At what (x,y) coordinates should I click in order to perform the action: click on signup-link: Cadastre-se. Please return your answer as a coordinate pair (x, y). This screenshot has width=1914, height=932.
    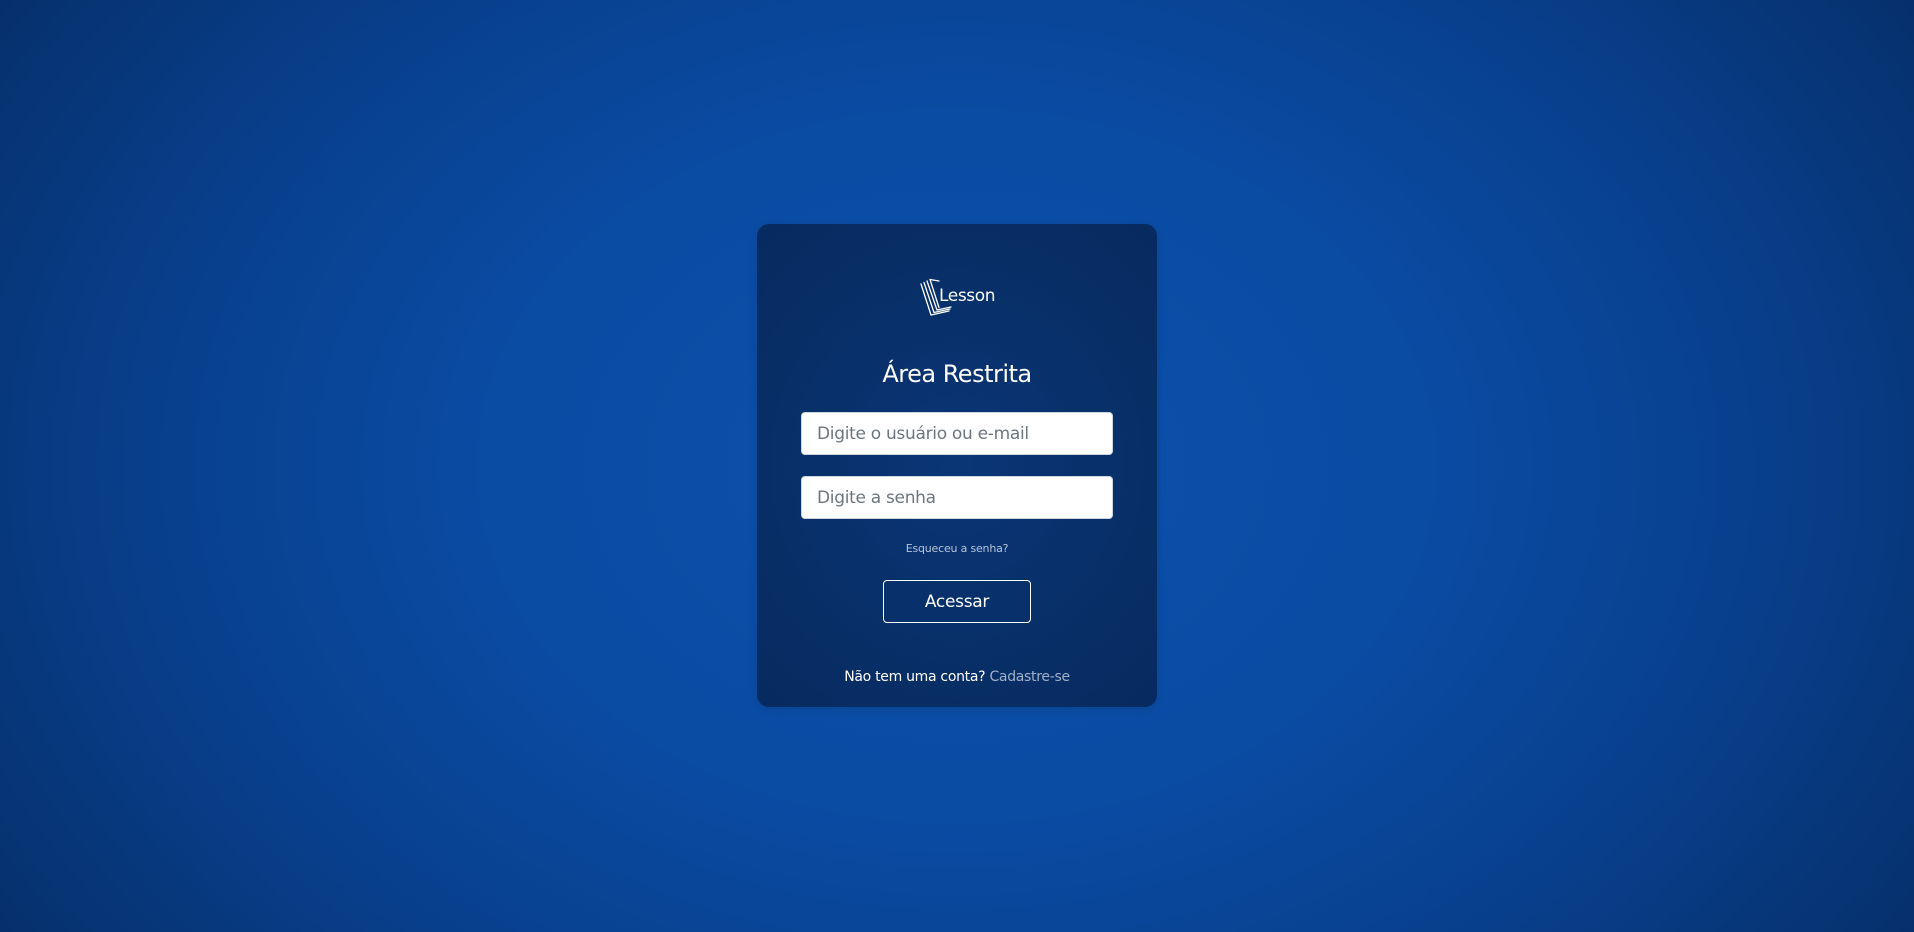
    Looking at the image, I should click on (1029, 677).